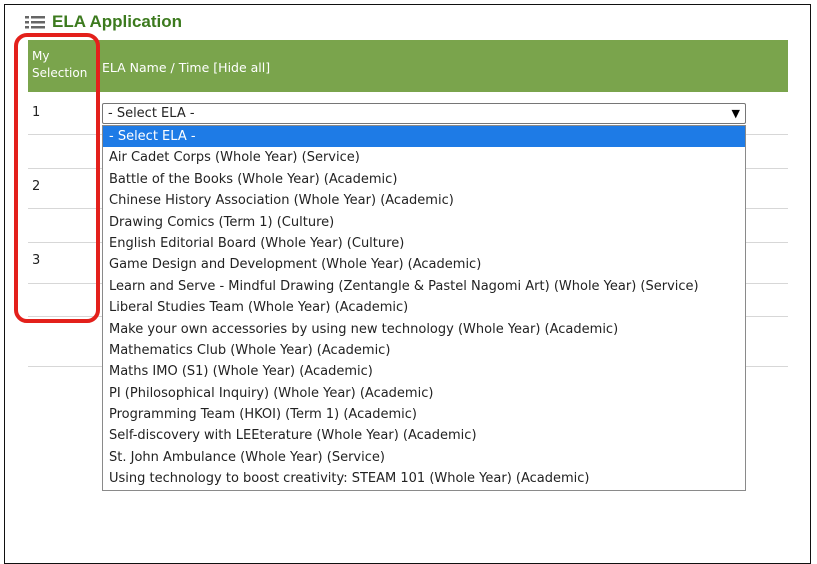 The width and height of the screenshot is (817, 564). What do you see at coordinates (735, 113) in the screenshot?
I see `chevron-down-icon: ▼` at bounding box center [735, 113].